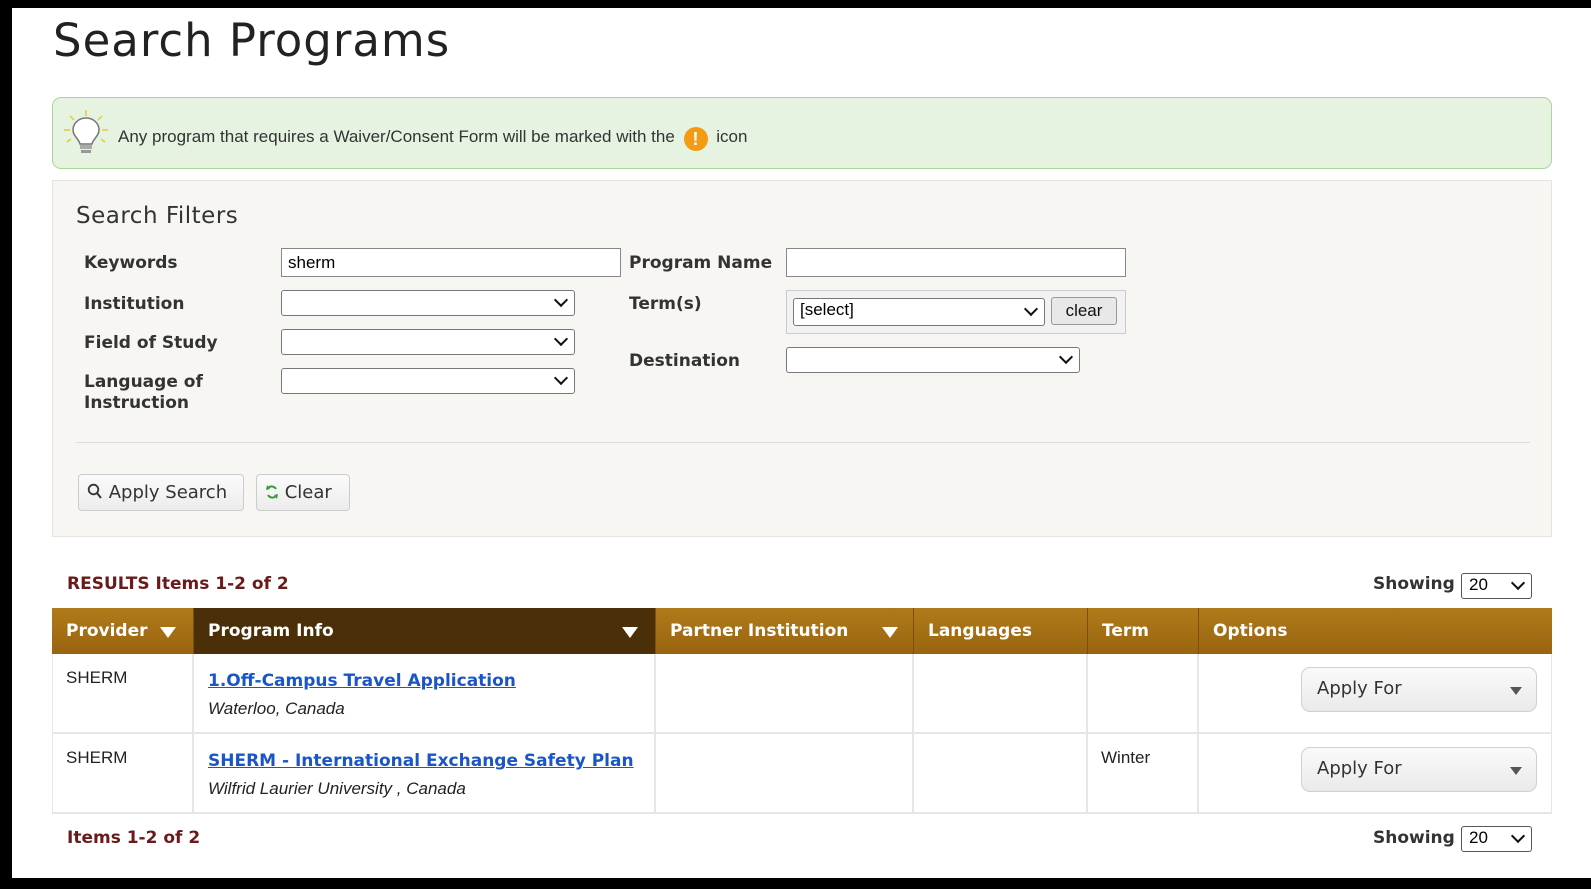 Image resolution: width=1591 pixels, height=889 pixels. I want to click on program-name-label: Program Name, so click(701, 263).